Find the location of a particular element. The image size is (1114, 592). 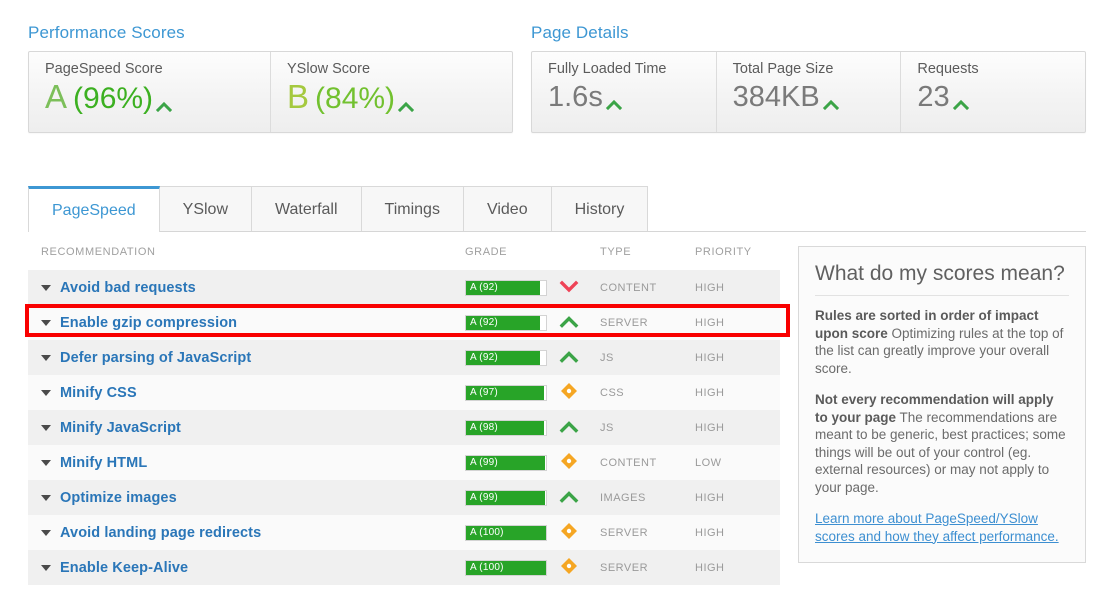

cell-type: CSS is located at coordinates (647, 392).